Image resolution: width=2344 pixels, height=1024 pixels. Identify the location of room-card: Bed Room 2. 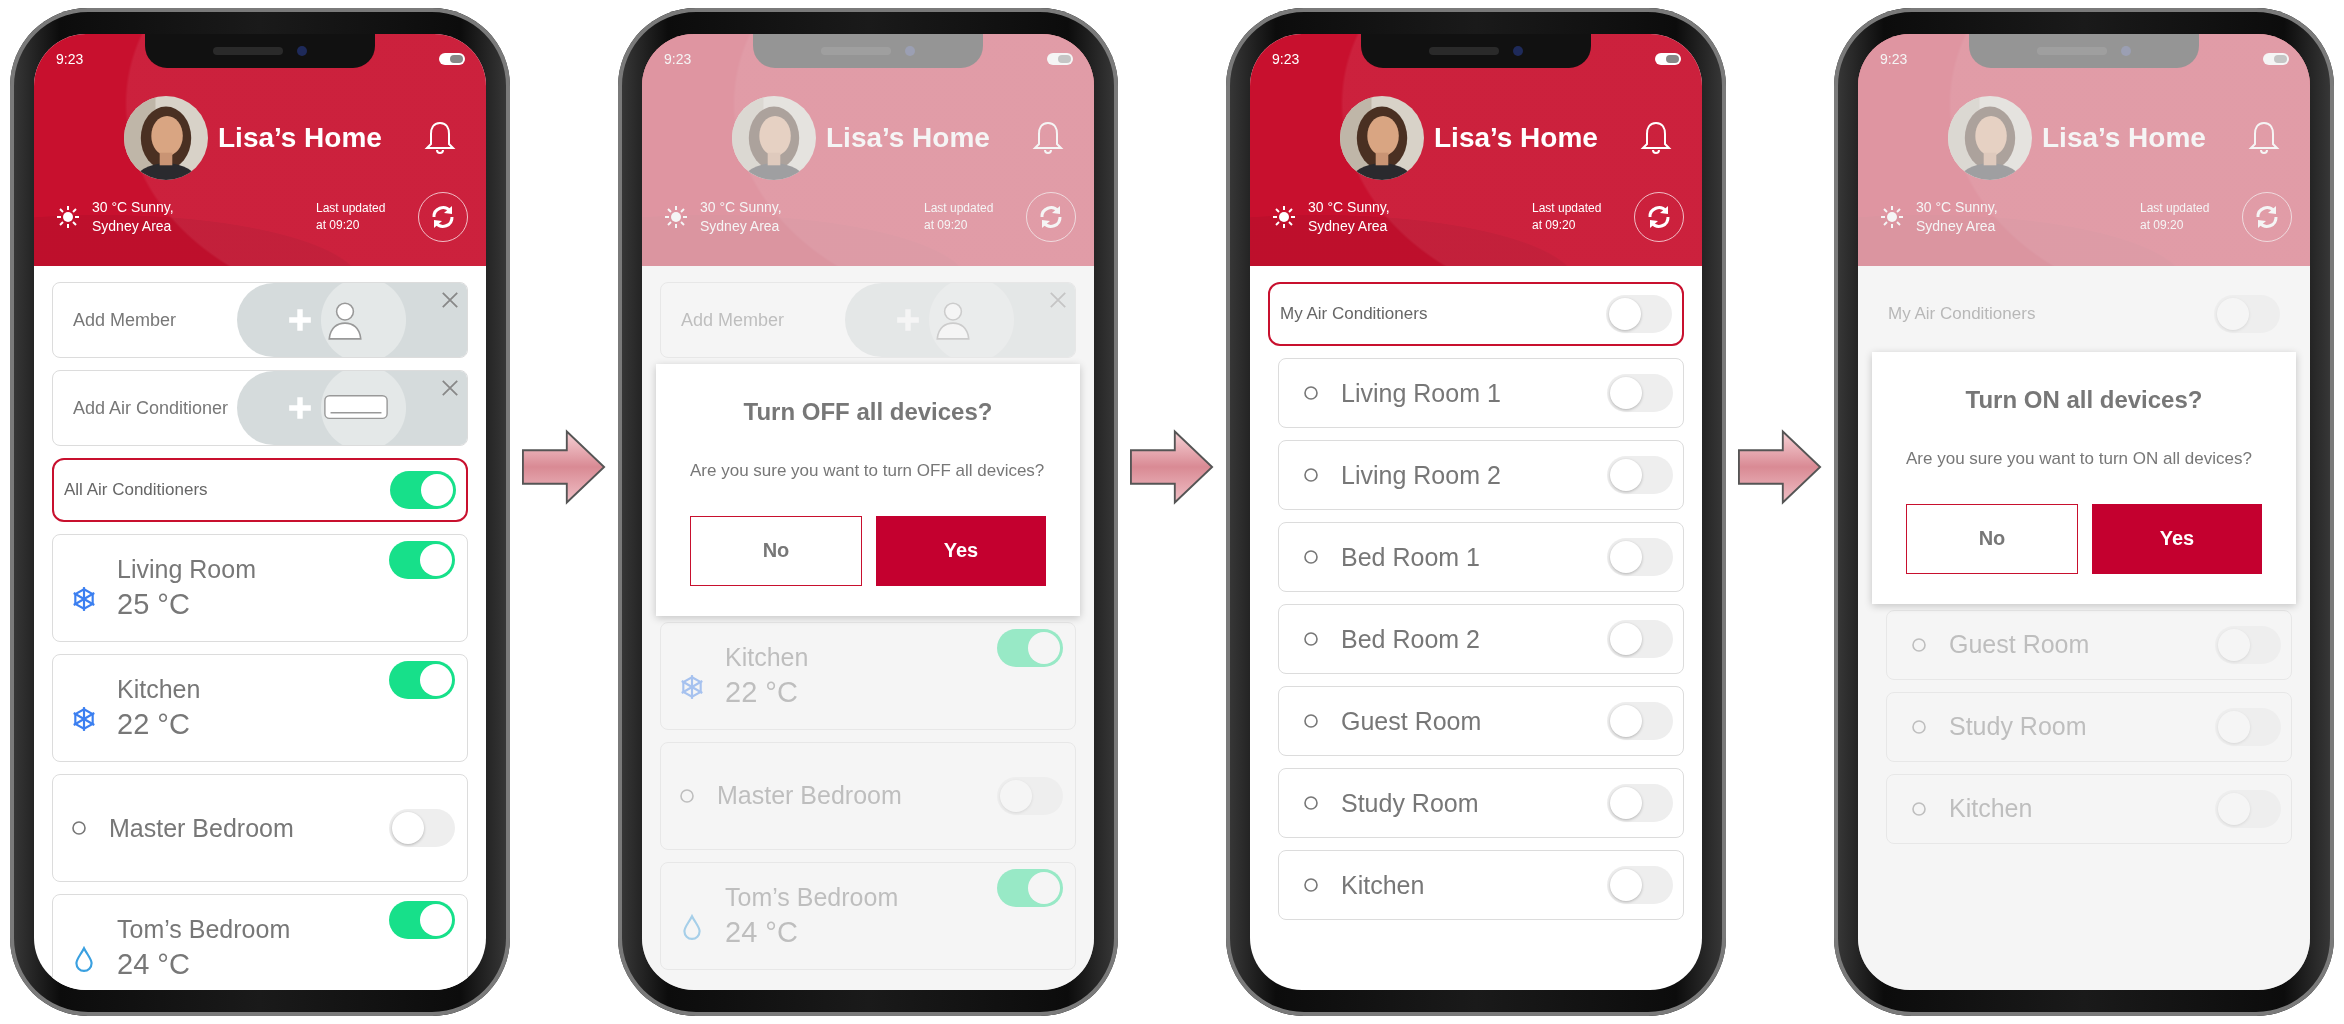
(1481, 639).